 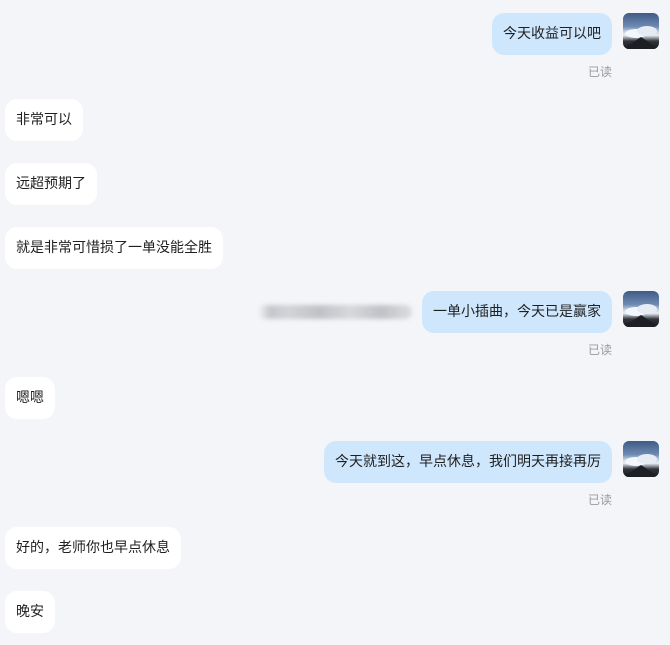 I want to click on message-row-incoming: 嗯嗯, so click(x=335, y=398).